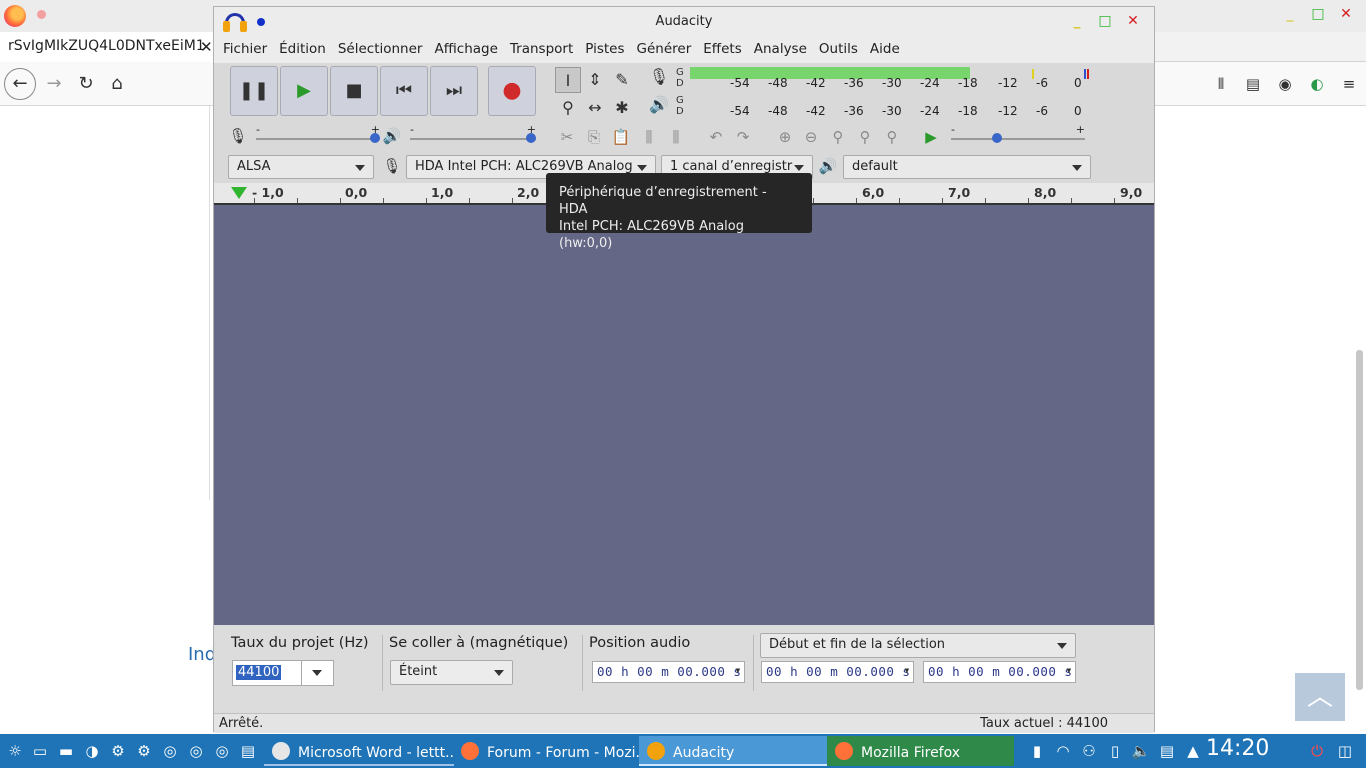 This screenshot has height=768, width=1366. What do you see at coordinates (716, 137) in the screenshot?
I see `undo-icon: ↶` at bounding box center [716, 137].